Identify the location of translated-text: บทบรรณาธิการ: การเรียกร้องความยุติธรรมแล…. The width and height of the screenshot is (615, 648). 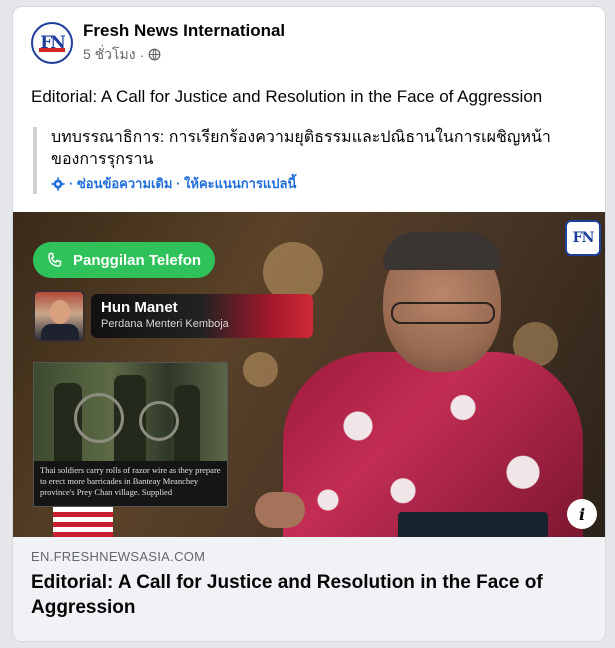
(301, 148).